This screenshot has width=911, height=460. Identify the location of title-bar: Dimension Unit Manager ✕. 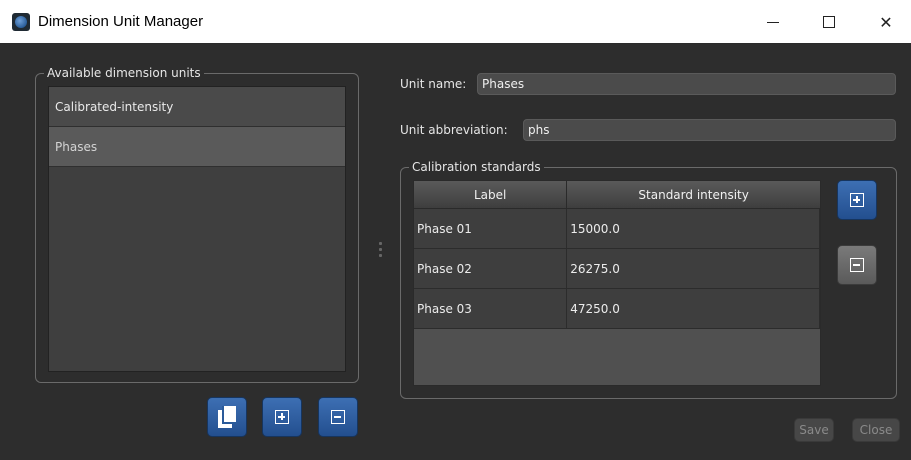
(455, 22).